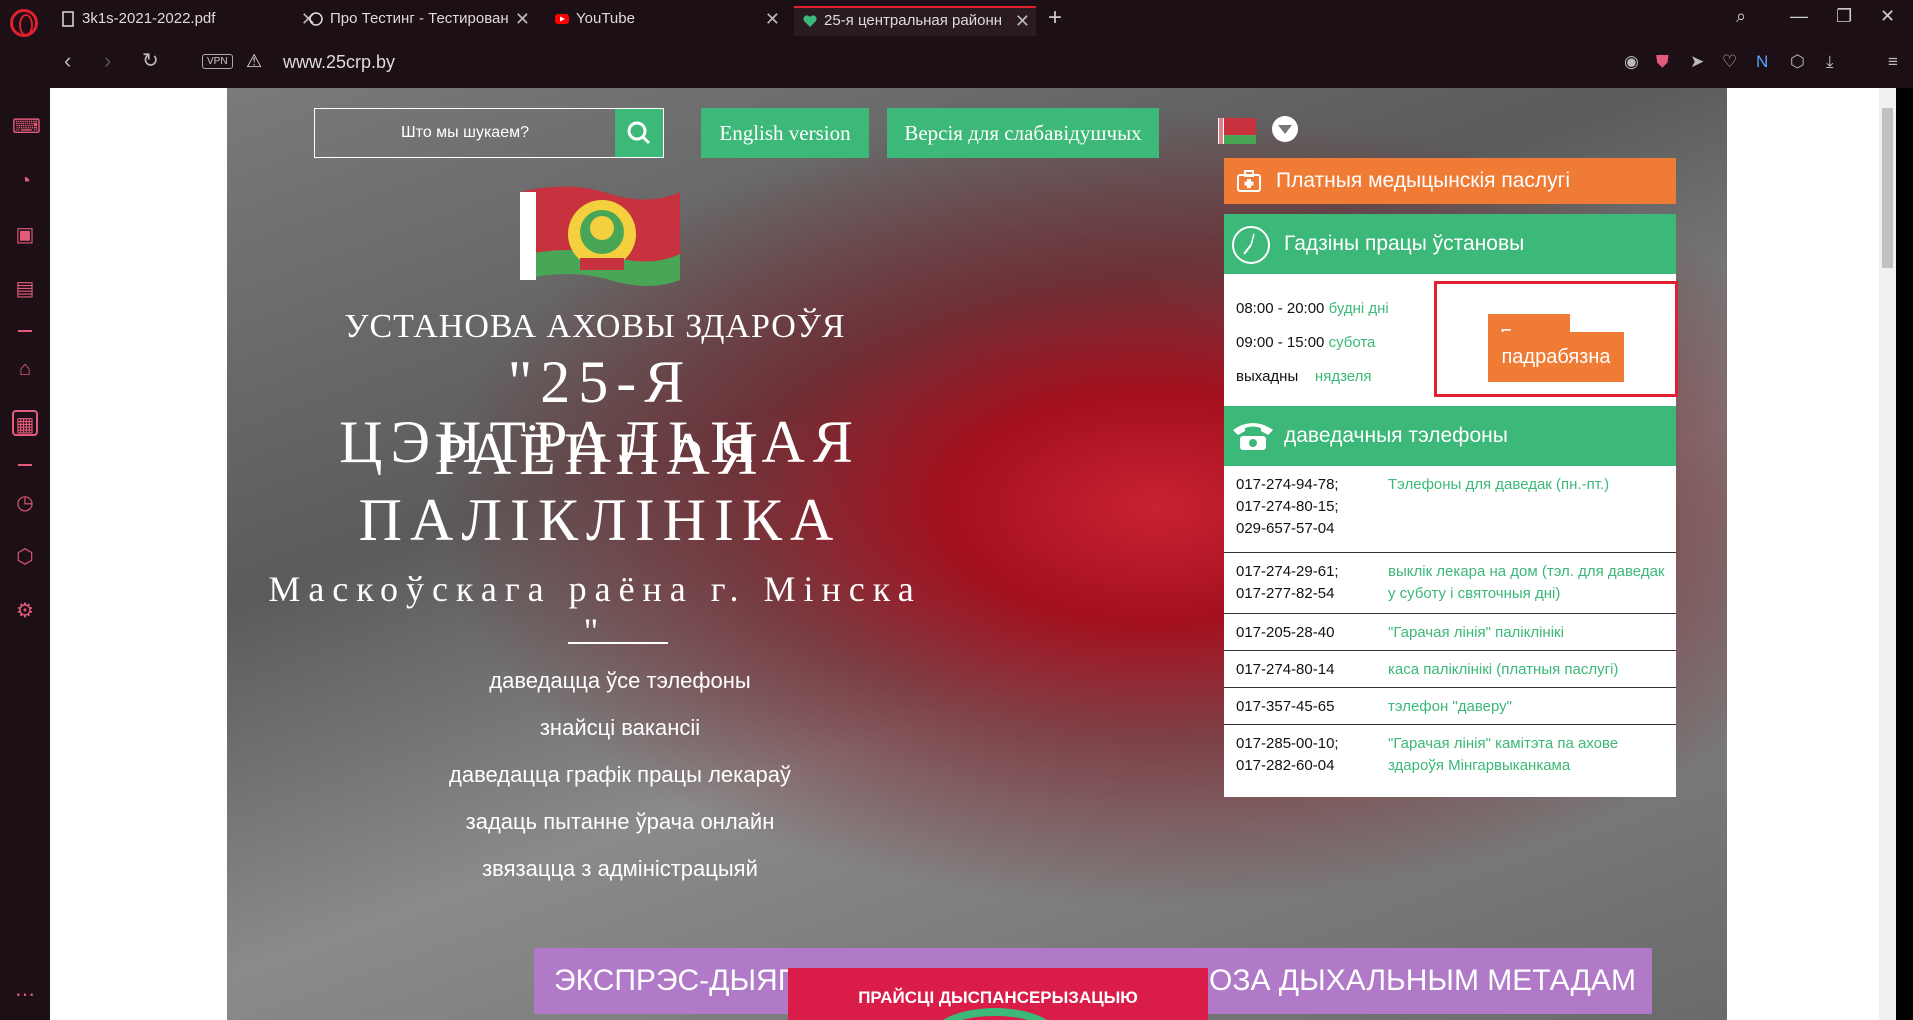 The image size is (1913, 1020). Describe the element at coordinates (1528, 707) in the screenshot. I see `phone-description: тэлефон "даверу"` at that location.